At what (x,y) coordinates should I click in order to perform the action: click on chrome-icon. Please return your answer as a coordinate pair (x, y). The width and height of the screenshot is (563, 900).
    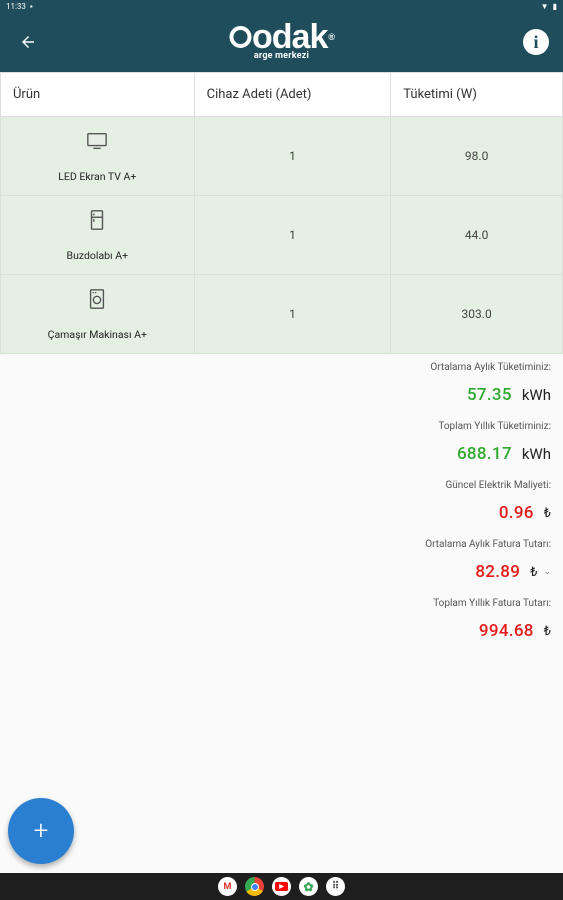
    Looking at the image, I should click on (254, 886).